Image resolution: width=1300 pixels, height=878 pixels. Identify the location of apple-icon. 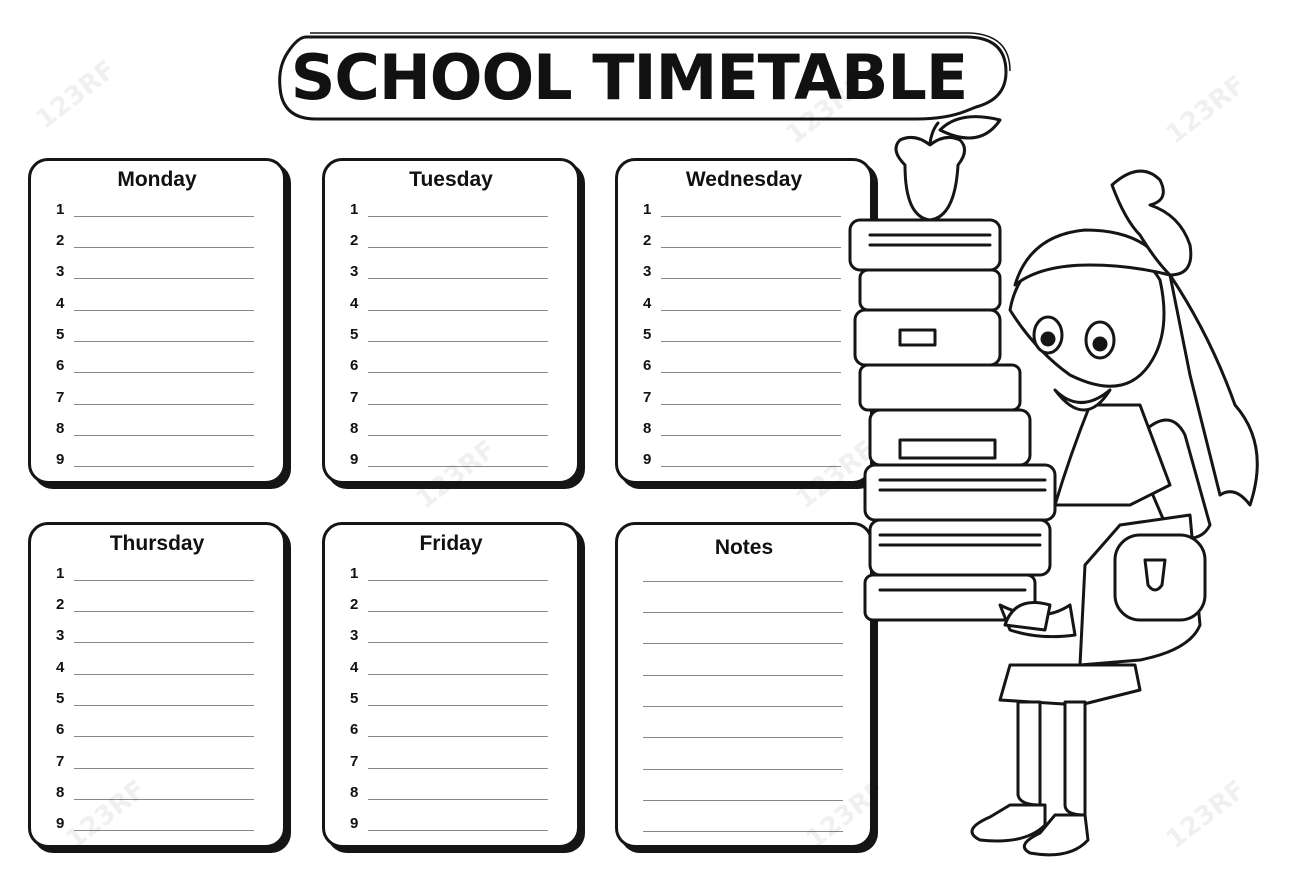
(948, 168).